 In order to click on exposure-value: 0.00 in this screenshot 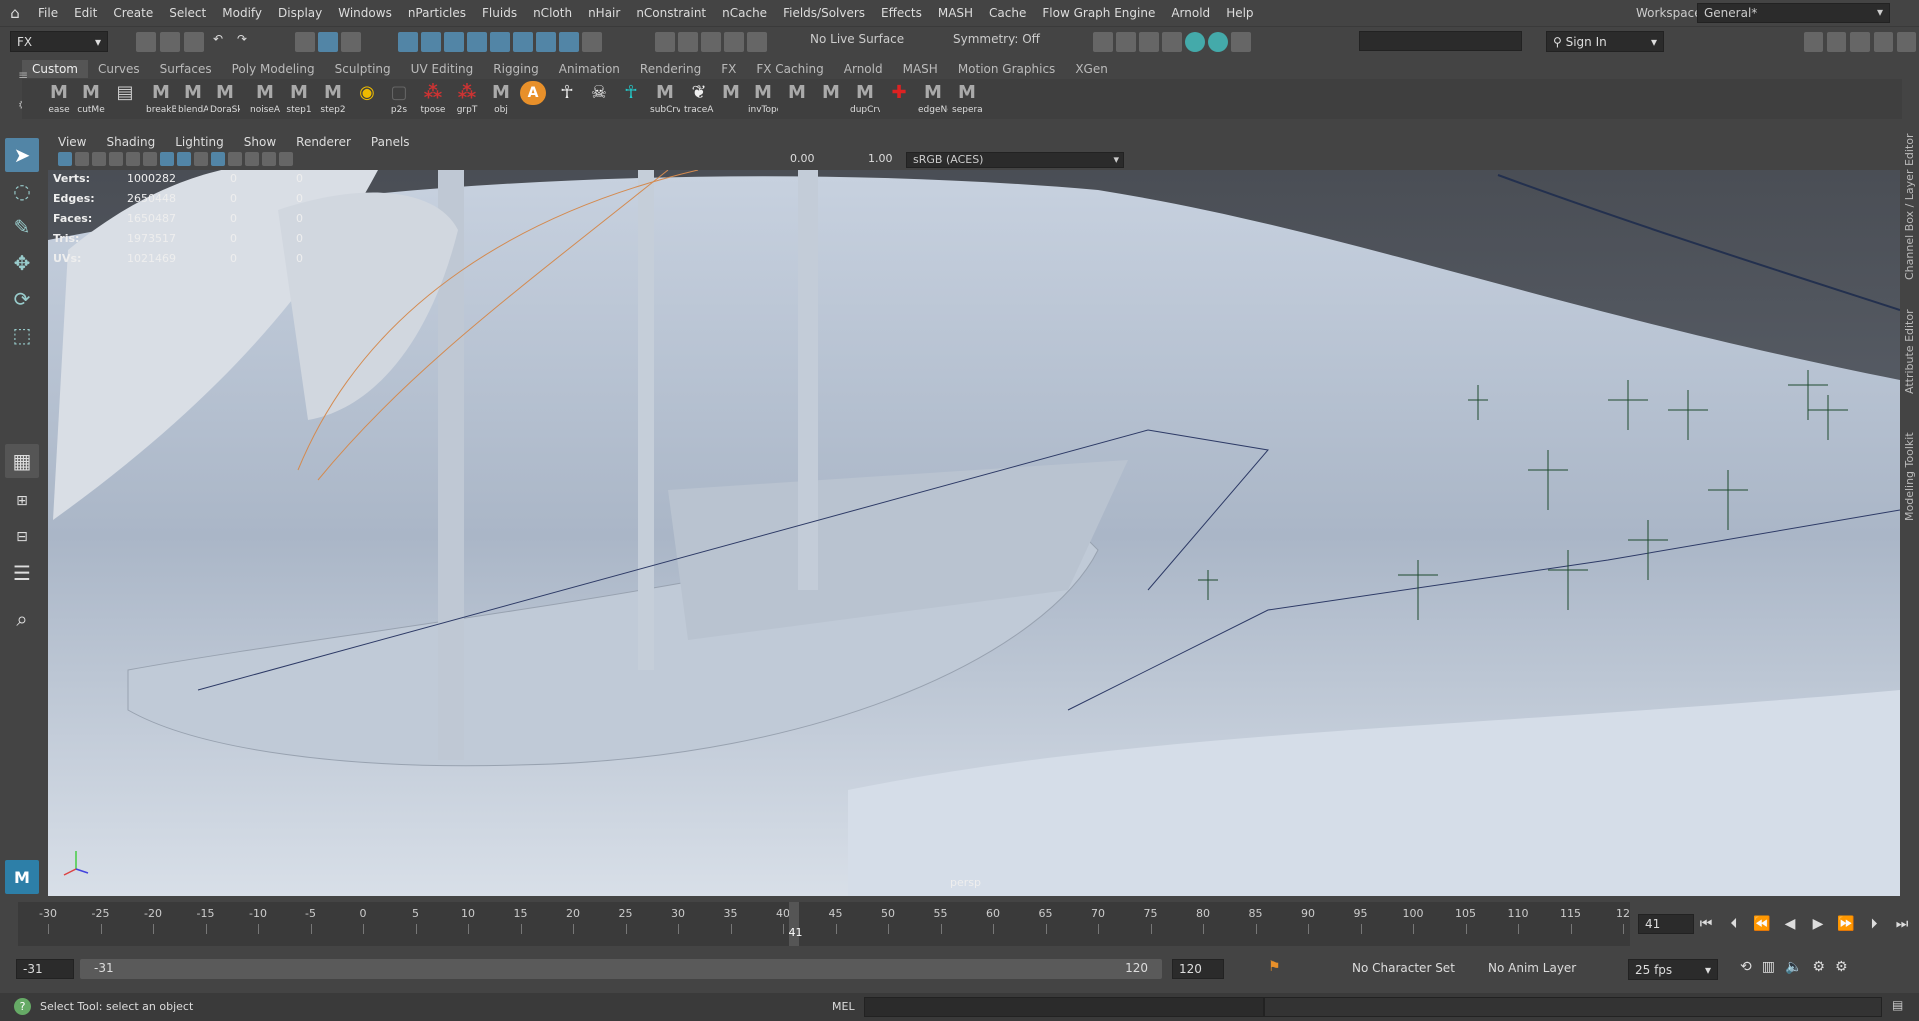, I will do `click(802, 158)`.